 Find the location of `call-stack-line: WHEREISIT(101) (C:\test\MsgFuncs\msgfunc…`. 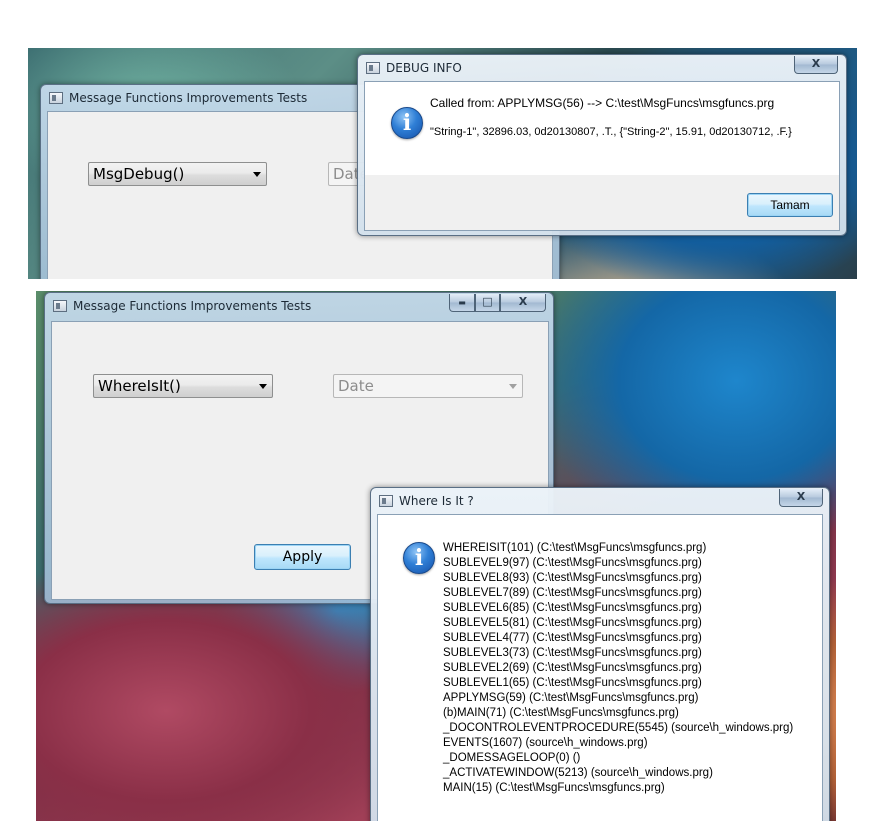

call-stack-line: WHEREISIT(101) (C:\test\MsgFuncs\msgfunc… is located at coordinates (575, 548).